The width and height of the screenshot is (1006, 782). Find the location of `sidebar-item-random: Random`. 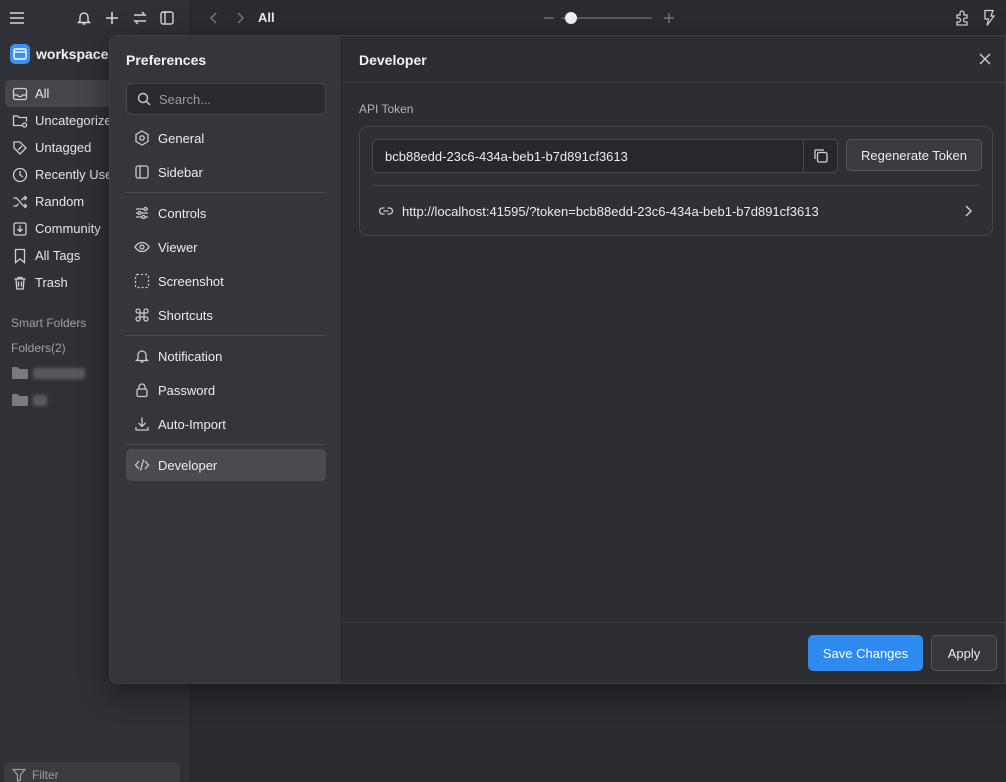

sidebar-item-random: Random is located at coordinates (58, 201).